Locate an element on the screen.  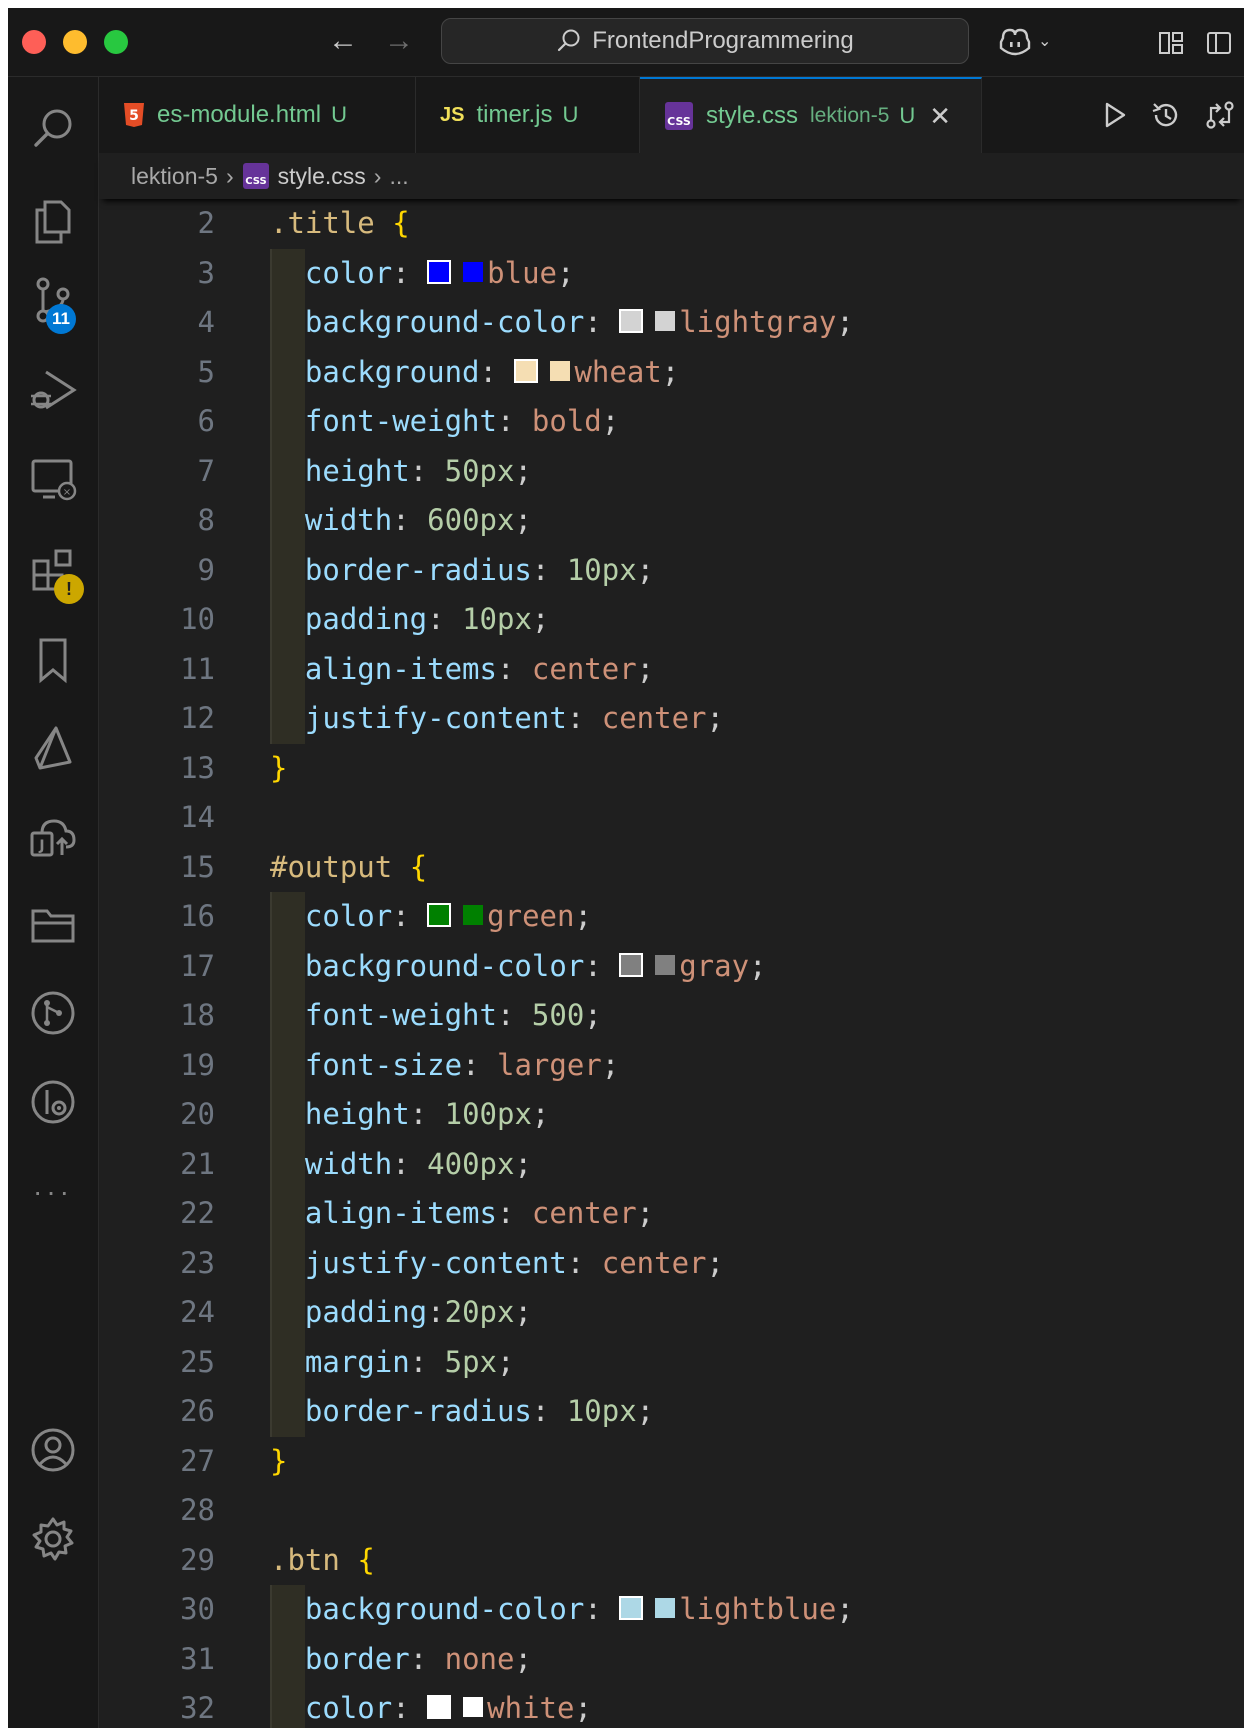
line-number: 8 is located at coordinates (206, 520).